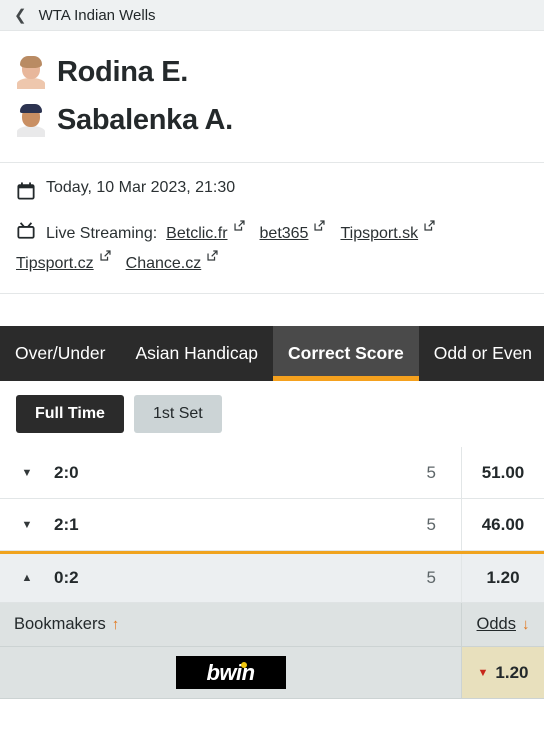  I want to click on stream-link-chance-cz: Chance.cz, so click(164, 264).